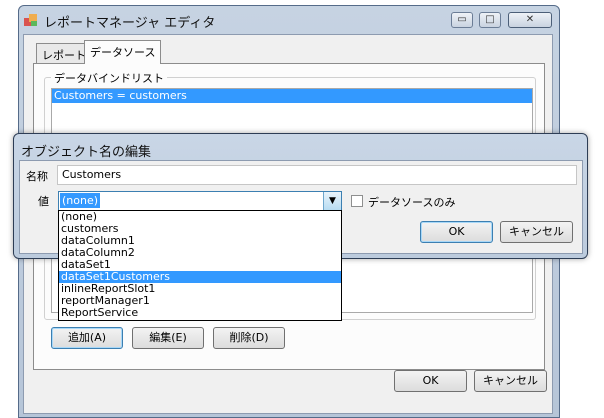 The height and width of the screenshot is (418, 604). What do you see at coordinates (357, 201) in the screenshot?
I see `datasource-only-checkbox` at bounding box center [357, 201].